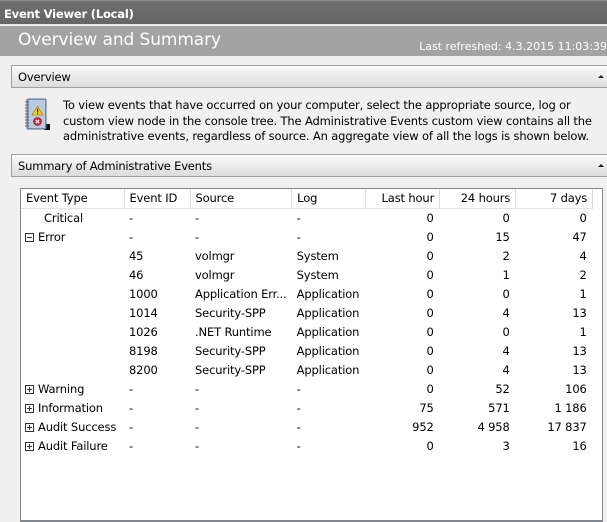 The height and width of the screenshot is (522, 607). What do you see at coordinates (61, 388) in the screenshot?
I see `event-type-label: Warning` at bounding box center [61, 388].